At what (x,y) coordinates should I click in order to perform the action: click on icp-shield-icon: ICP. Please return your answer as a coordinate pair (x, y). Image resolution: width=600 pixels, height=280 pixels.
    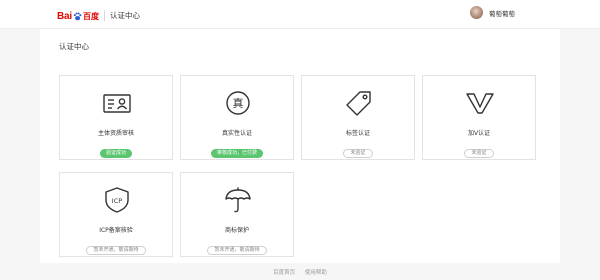
    Looking at the image, I should click on (117, 200).